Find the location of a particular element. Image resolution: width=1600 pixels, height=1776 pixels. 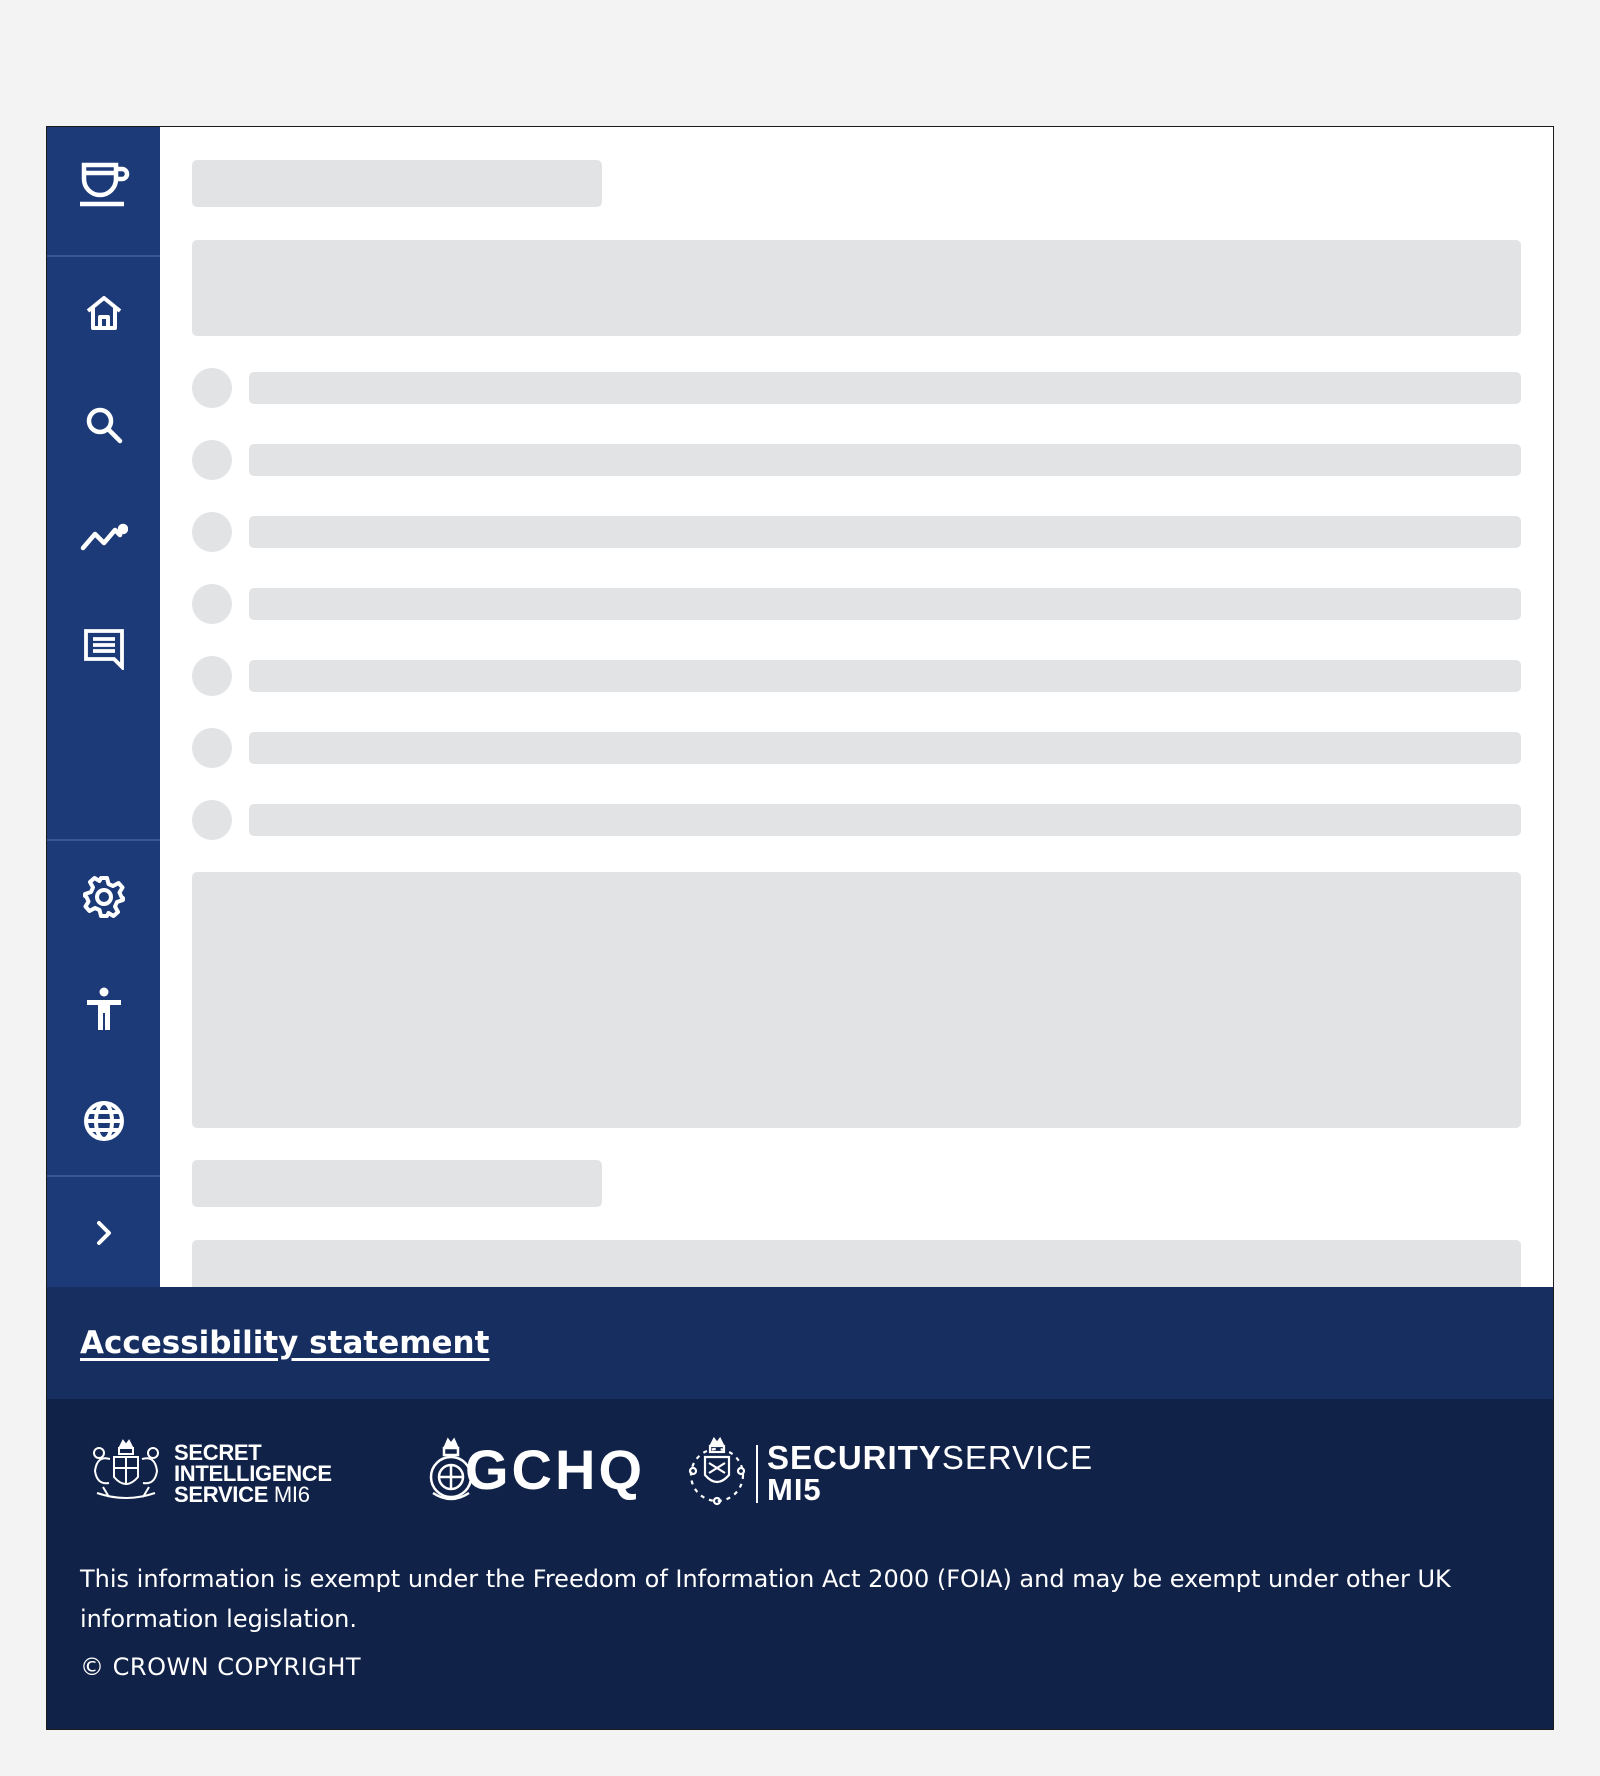

search-icon is located at coordinates (104, 425).